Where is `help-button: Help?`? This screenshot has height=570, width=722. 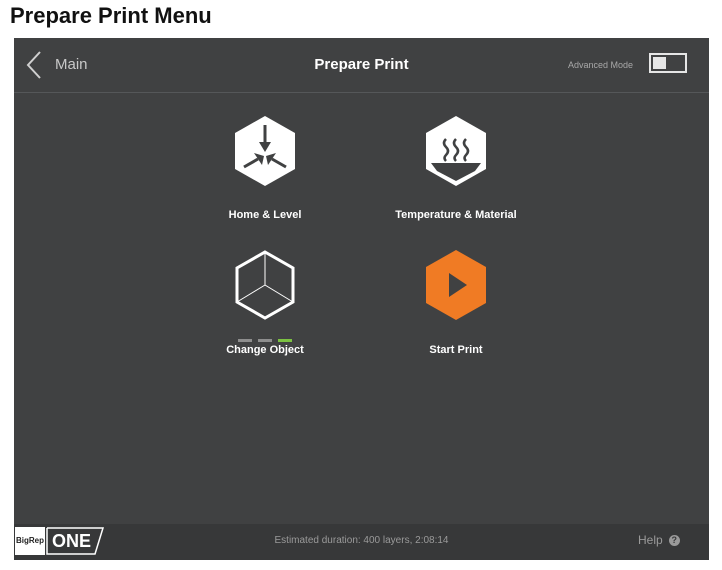 help-button: Help? is located at coordinates (659, 540).